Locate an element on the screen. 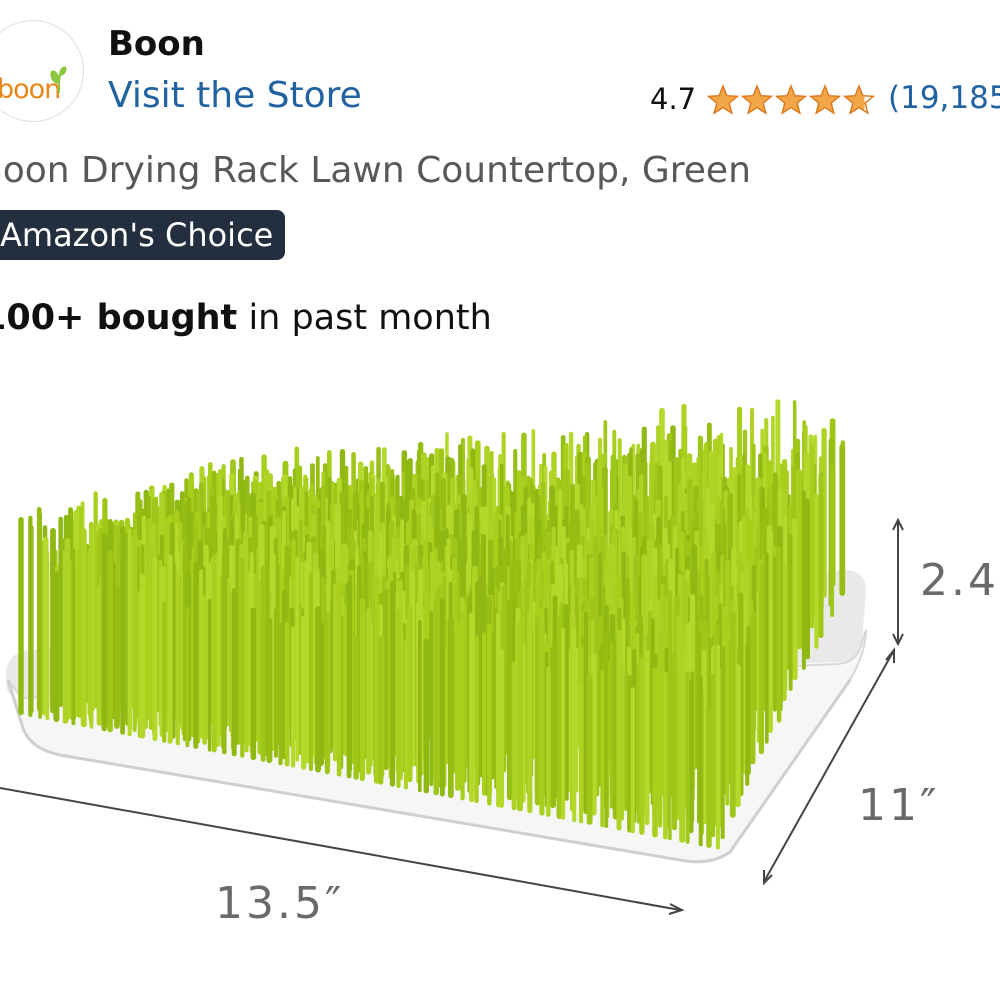  depth-dimension-label: 11″ is located at coordinates (898, 805).